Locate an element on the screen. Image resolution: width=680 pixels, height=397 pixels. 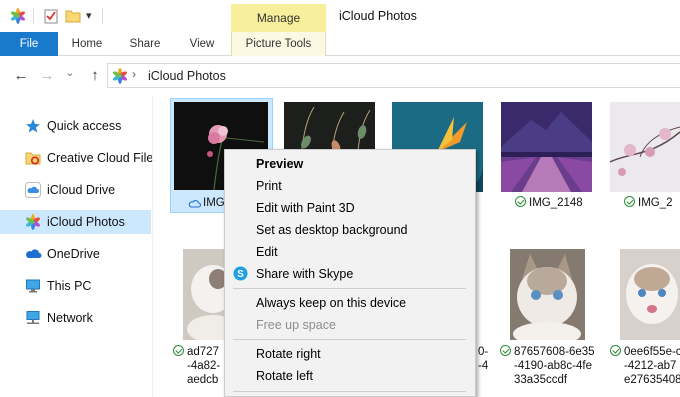
icloud-photos-location-icon is located at coordinates (120, 76).